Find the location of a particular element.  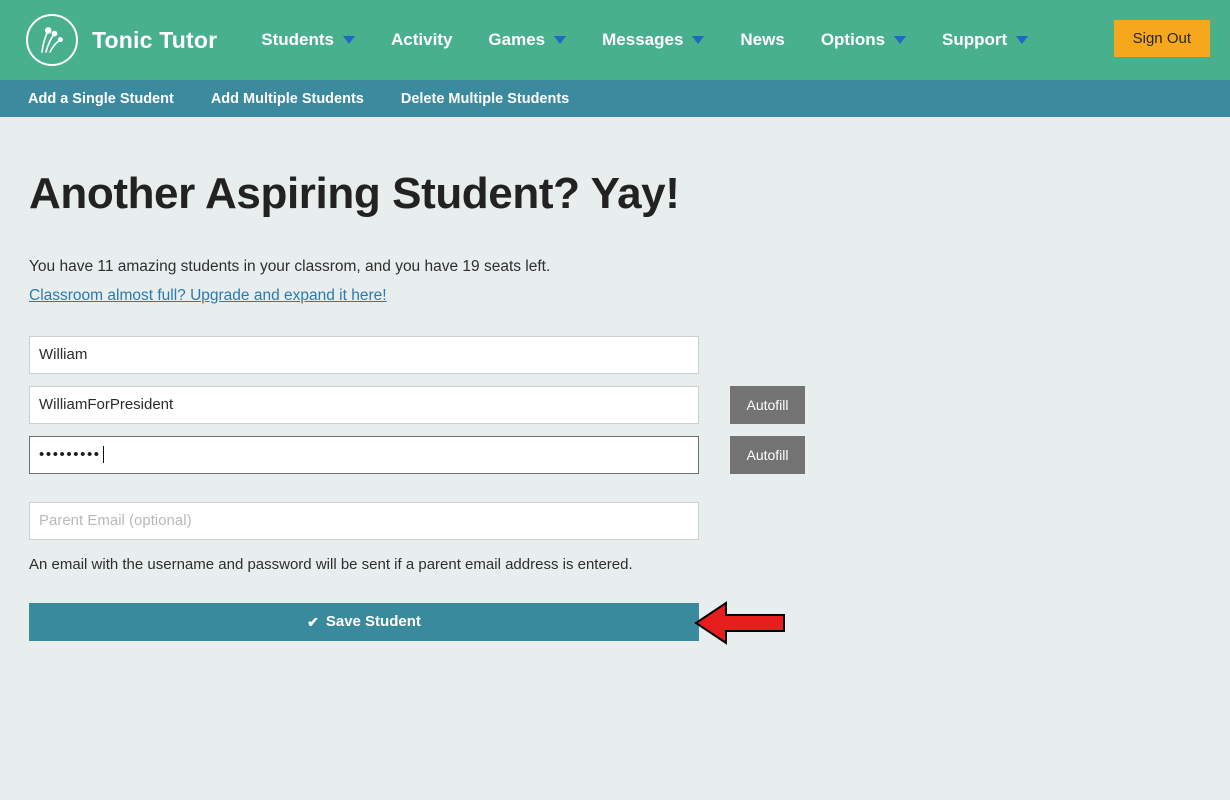

nav-label: Messages is located at coordinates (643, 39).